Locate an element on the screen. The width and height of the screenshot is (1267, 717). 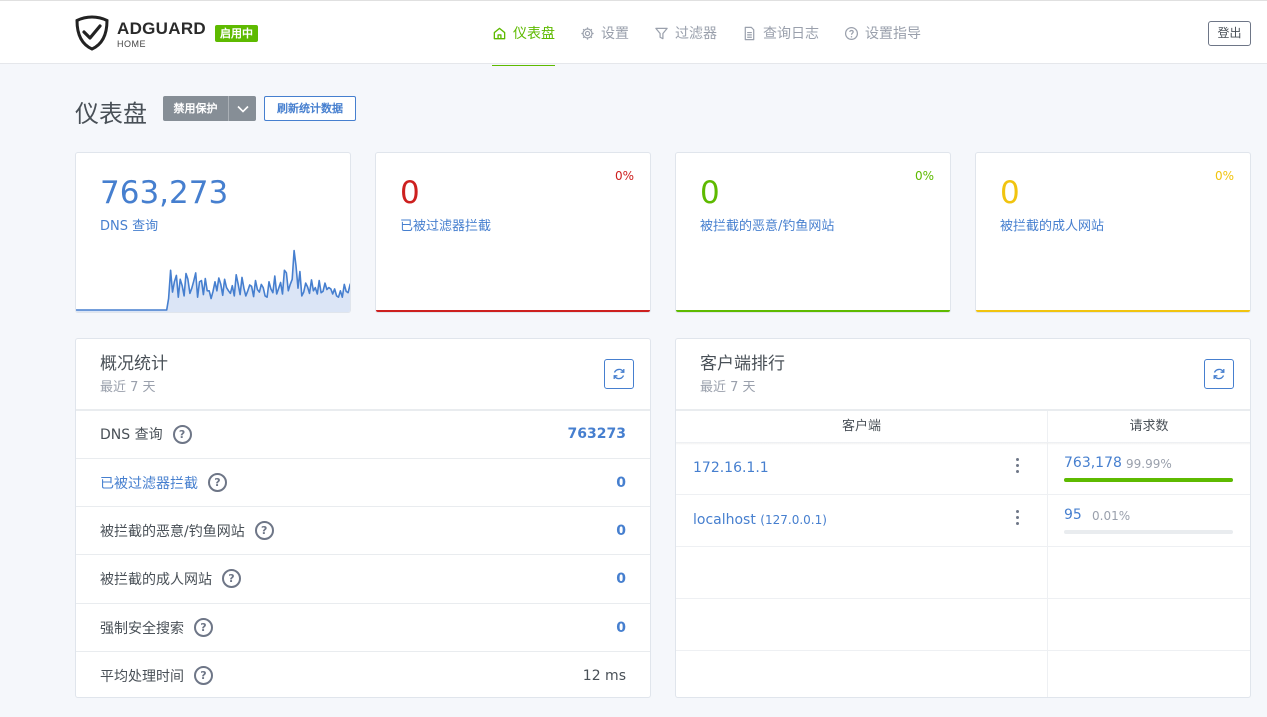
nav-dashboard: 仪表盘 is located at coordinates (523, 33).